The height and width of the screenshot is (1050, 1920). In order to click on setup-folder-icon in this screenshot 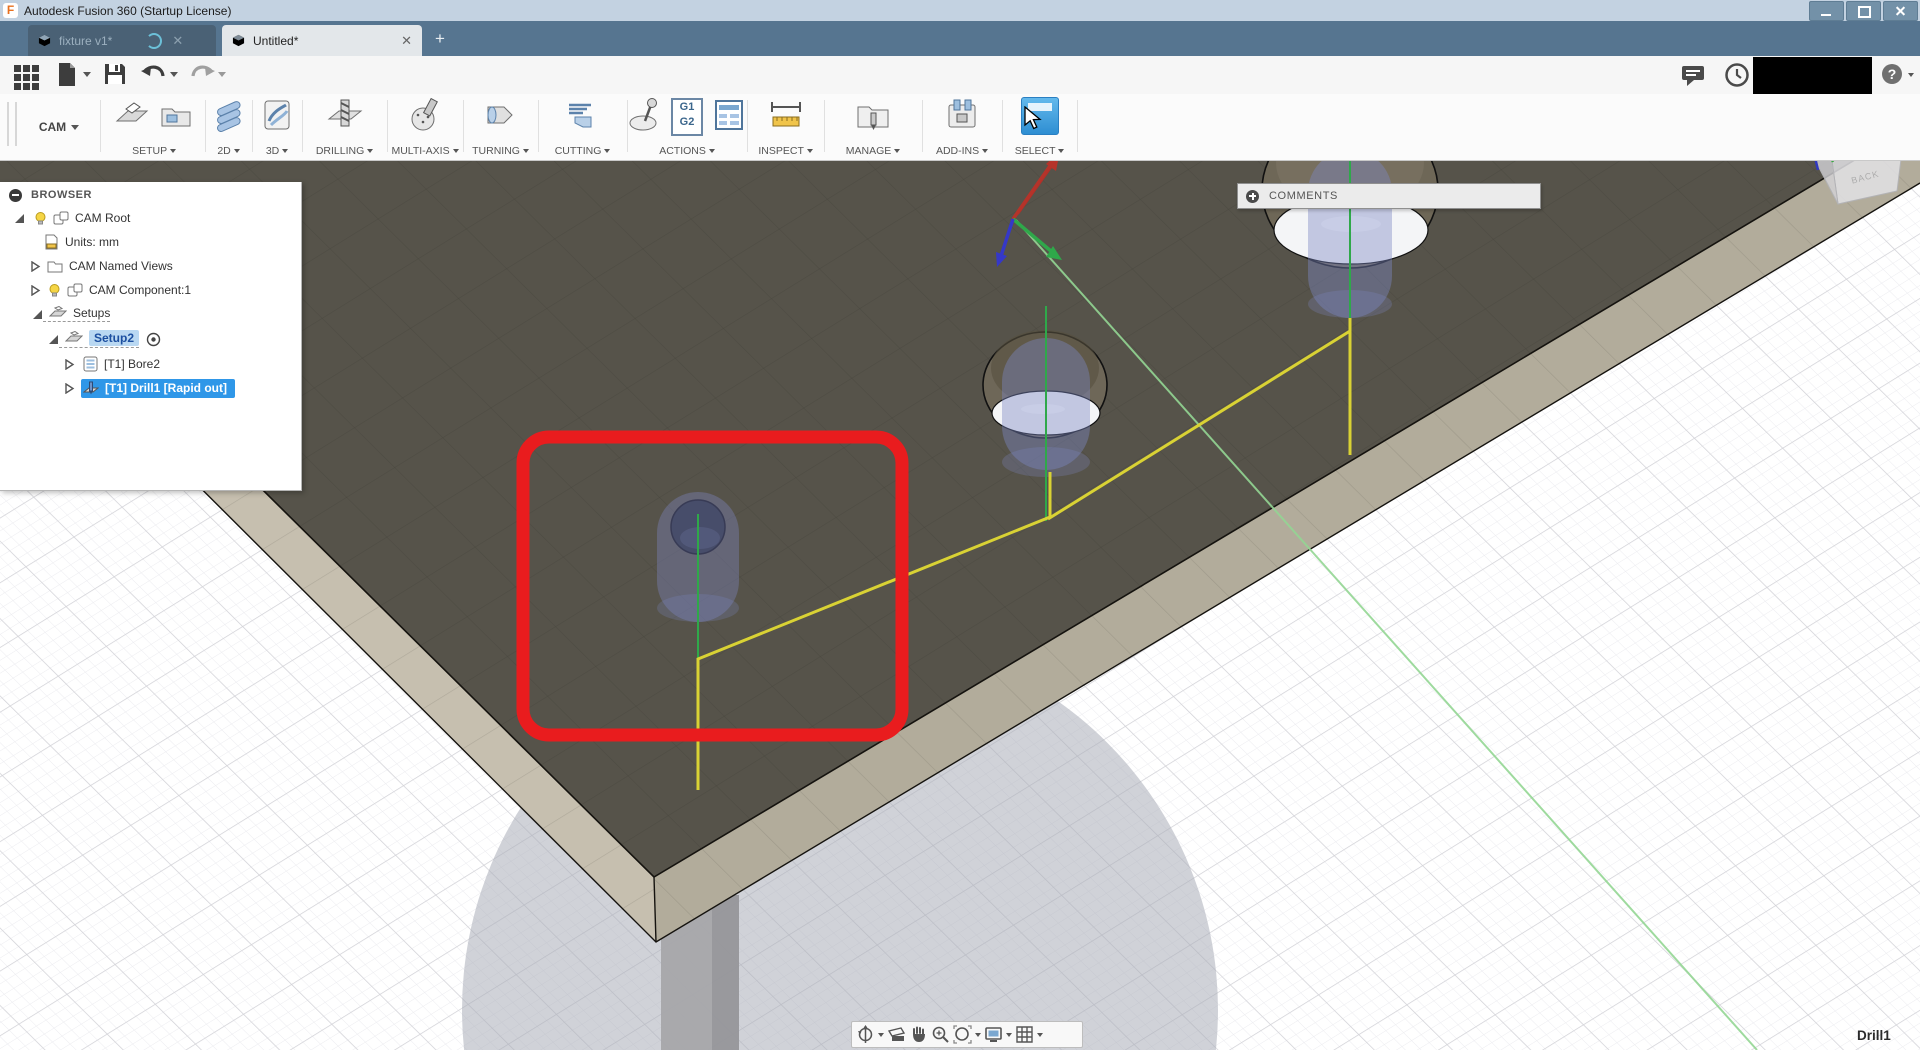, I will do `click(176, 115)`.